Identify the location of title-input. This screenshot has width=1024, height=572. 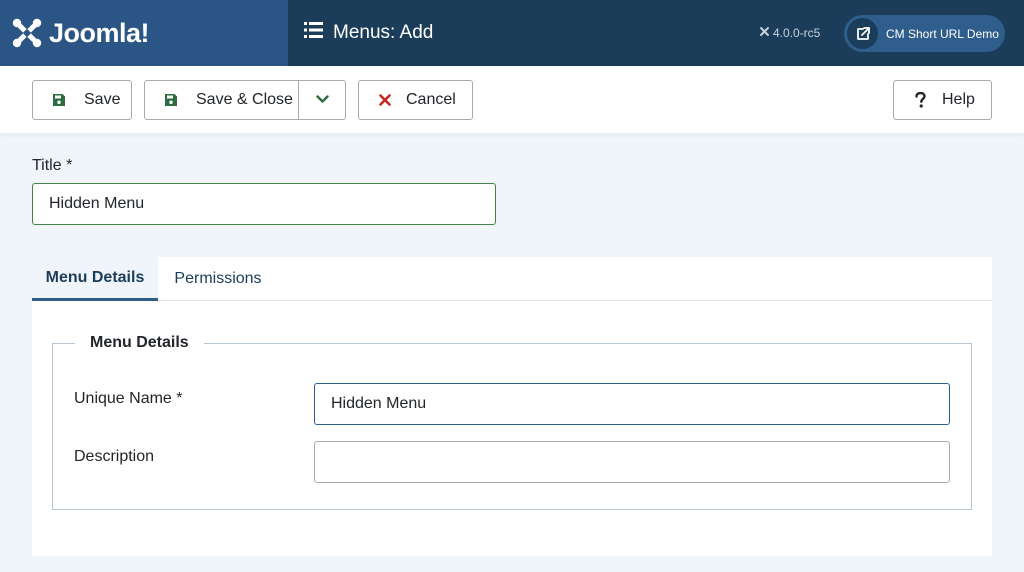
(264, 204).